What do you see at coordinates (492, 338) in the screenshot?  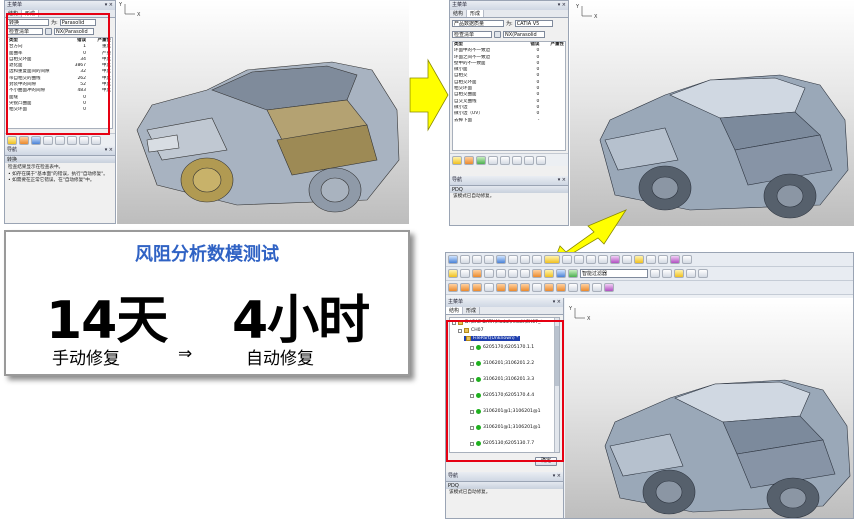 I see `tree-filepart: FilePart(Unknown) *` at bounding box center [492, 338].